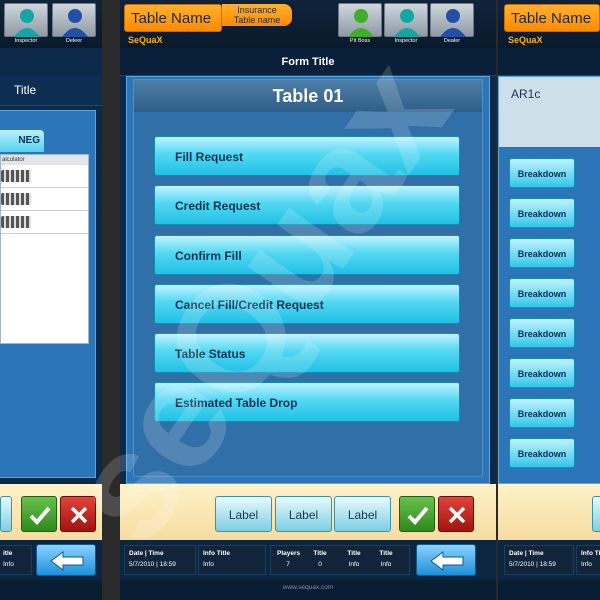 Image resolution: width=600 pixels, height=600 pixels. Describe the element at coordinates (307, 205) in the screenshot. I see `credit-request-button: Credit Request` at that location.